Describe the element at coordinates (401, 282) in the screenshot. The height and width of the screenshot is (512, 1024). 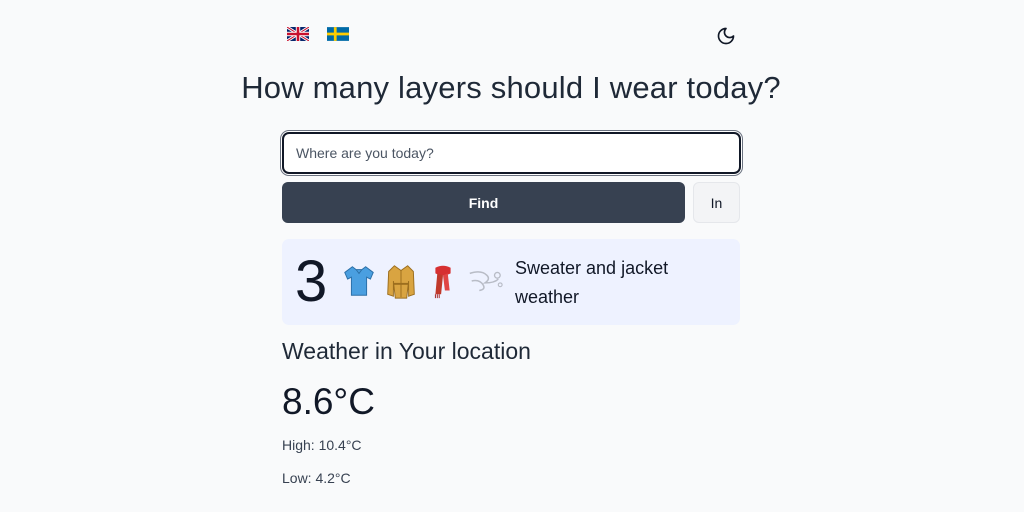
I see `coat-icon` at that location.